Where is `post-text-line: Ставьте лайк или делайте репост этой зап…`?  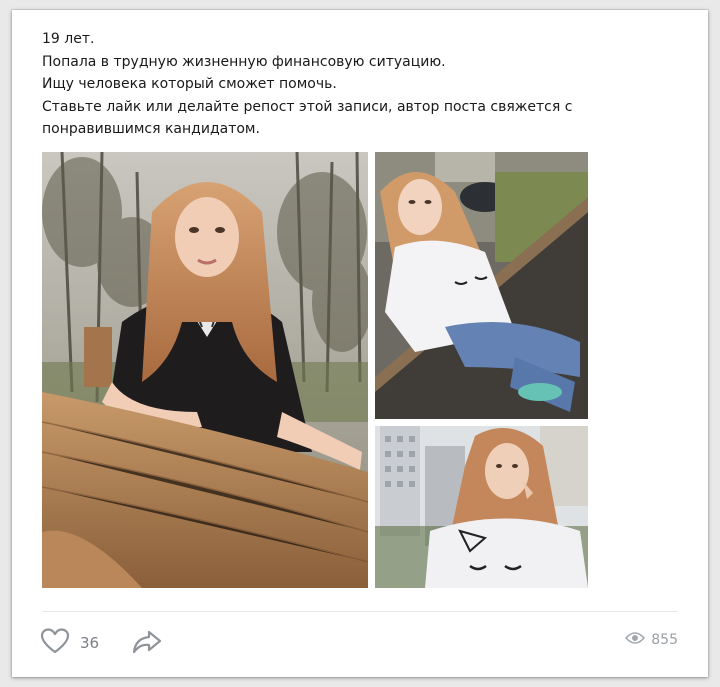
post-text-line: Ставьте лайк или делайте репост этой зап… is located at coordinates (307, 106).